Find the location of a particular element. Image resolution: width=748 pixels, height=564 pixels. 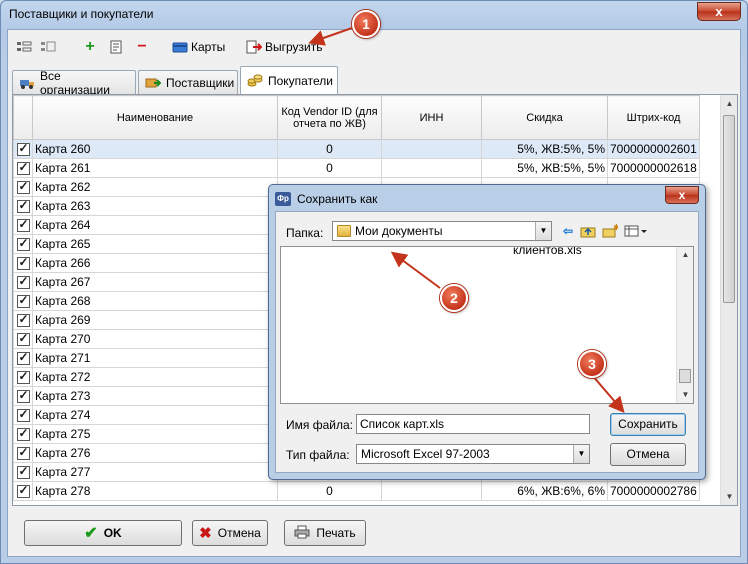

ok-button: ✔ OK is located at coordinates (103, 533).